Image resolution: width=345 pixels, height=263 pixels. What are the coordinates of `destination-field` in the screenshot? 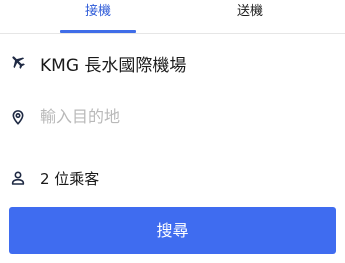 It's located at (172, 117).